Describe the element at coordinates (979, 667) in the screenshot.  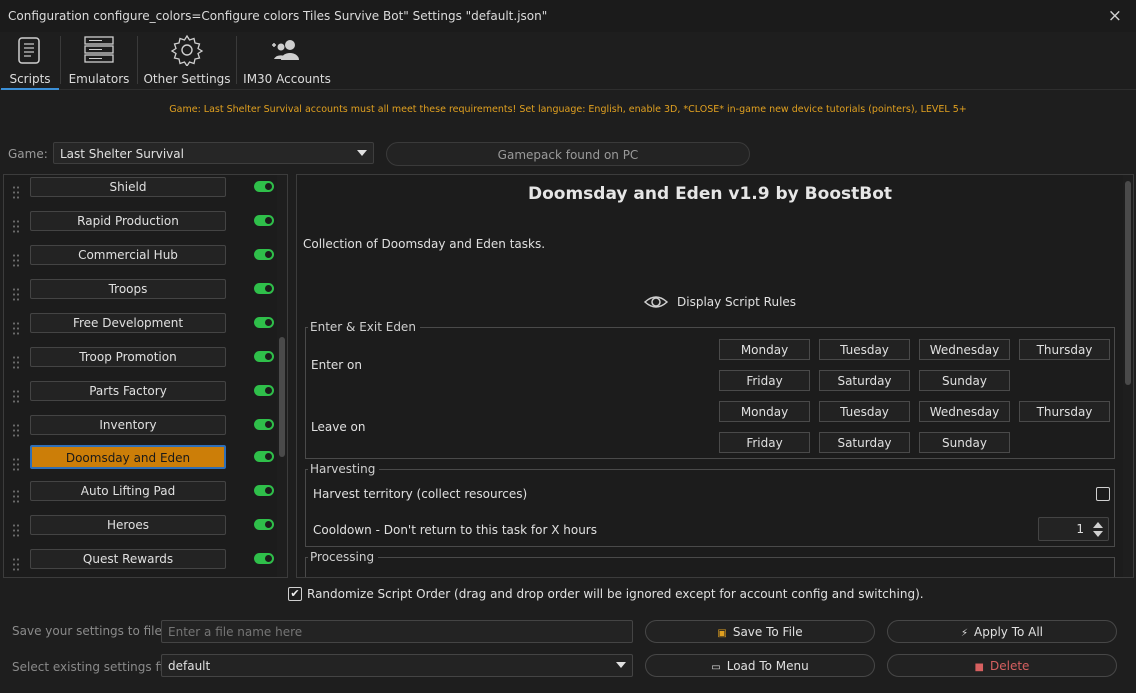
I see `trash-icon: ■` at that location.